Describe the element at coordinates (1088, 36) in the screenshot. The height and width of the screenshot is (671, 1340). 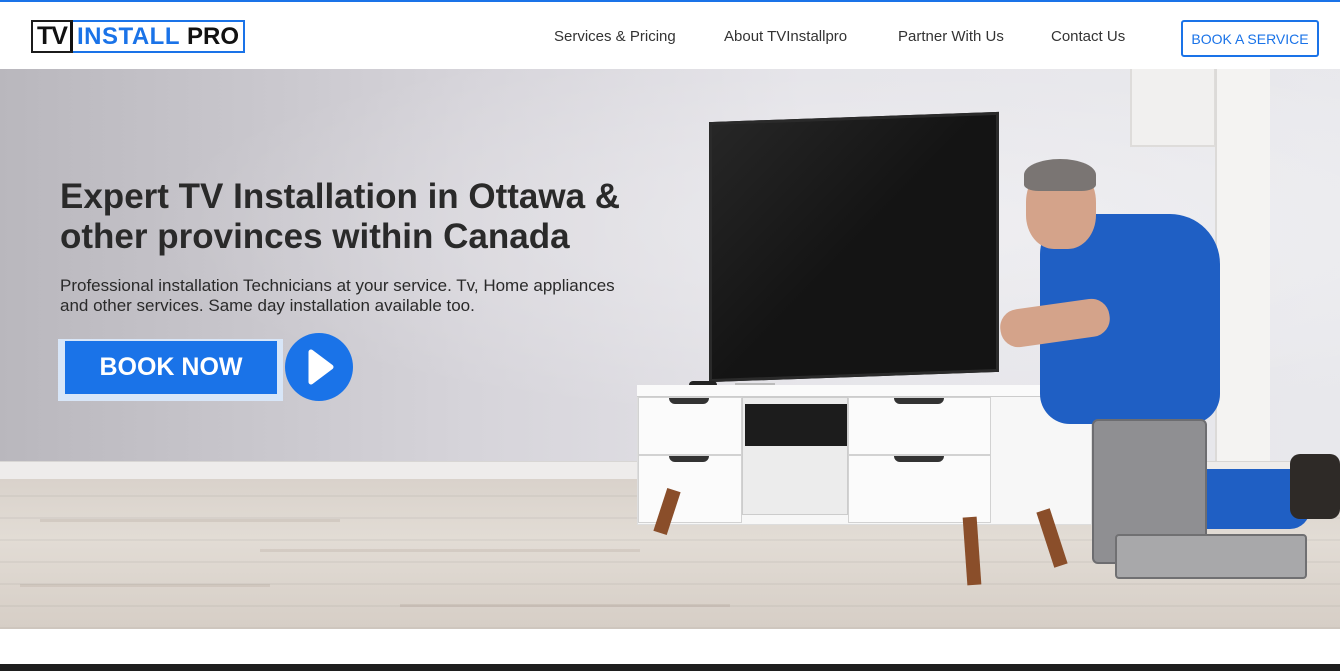
I see `nav-contact: Contact Us` at that location.